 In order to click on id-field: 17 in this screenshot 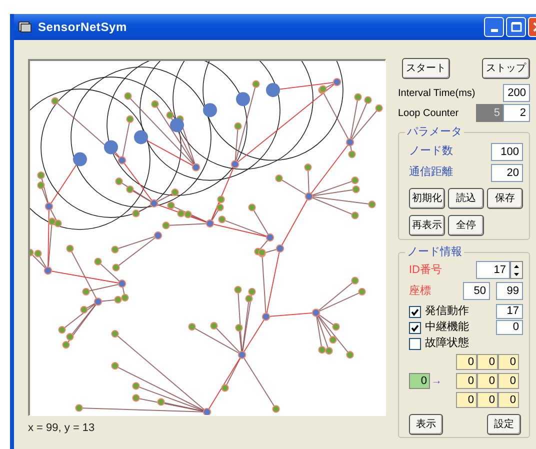, I will do `click(493, 270)`.